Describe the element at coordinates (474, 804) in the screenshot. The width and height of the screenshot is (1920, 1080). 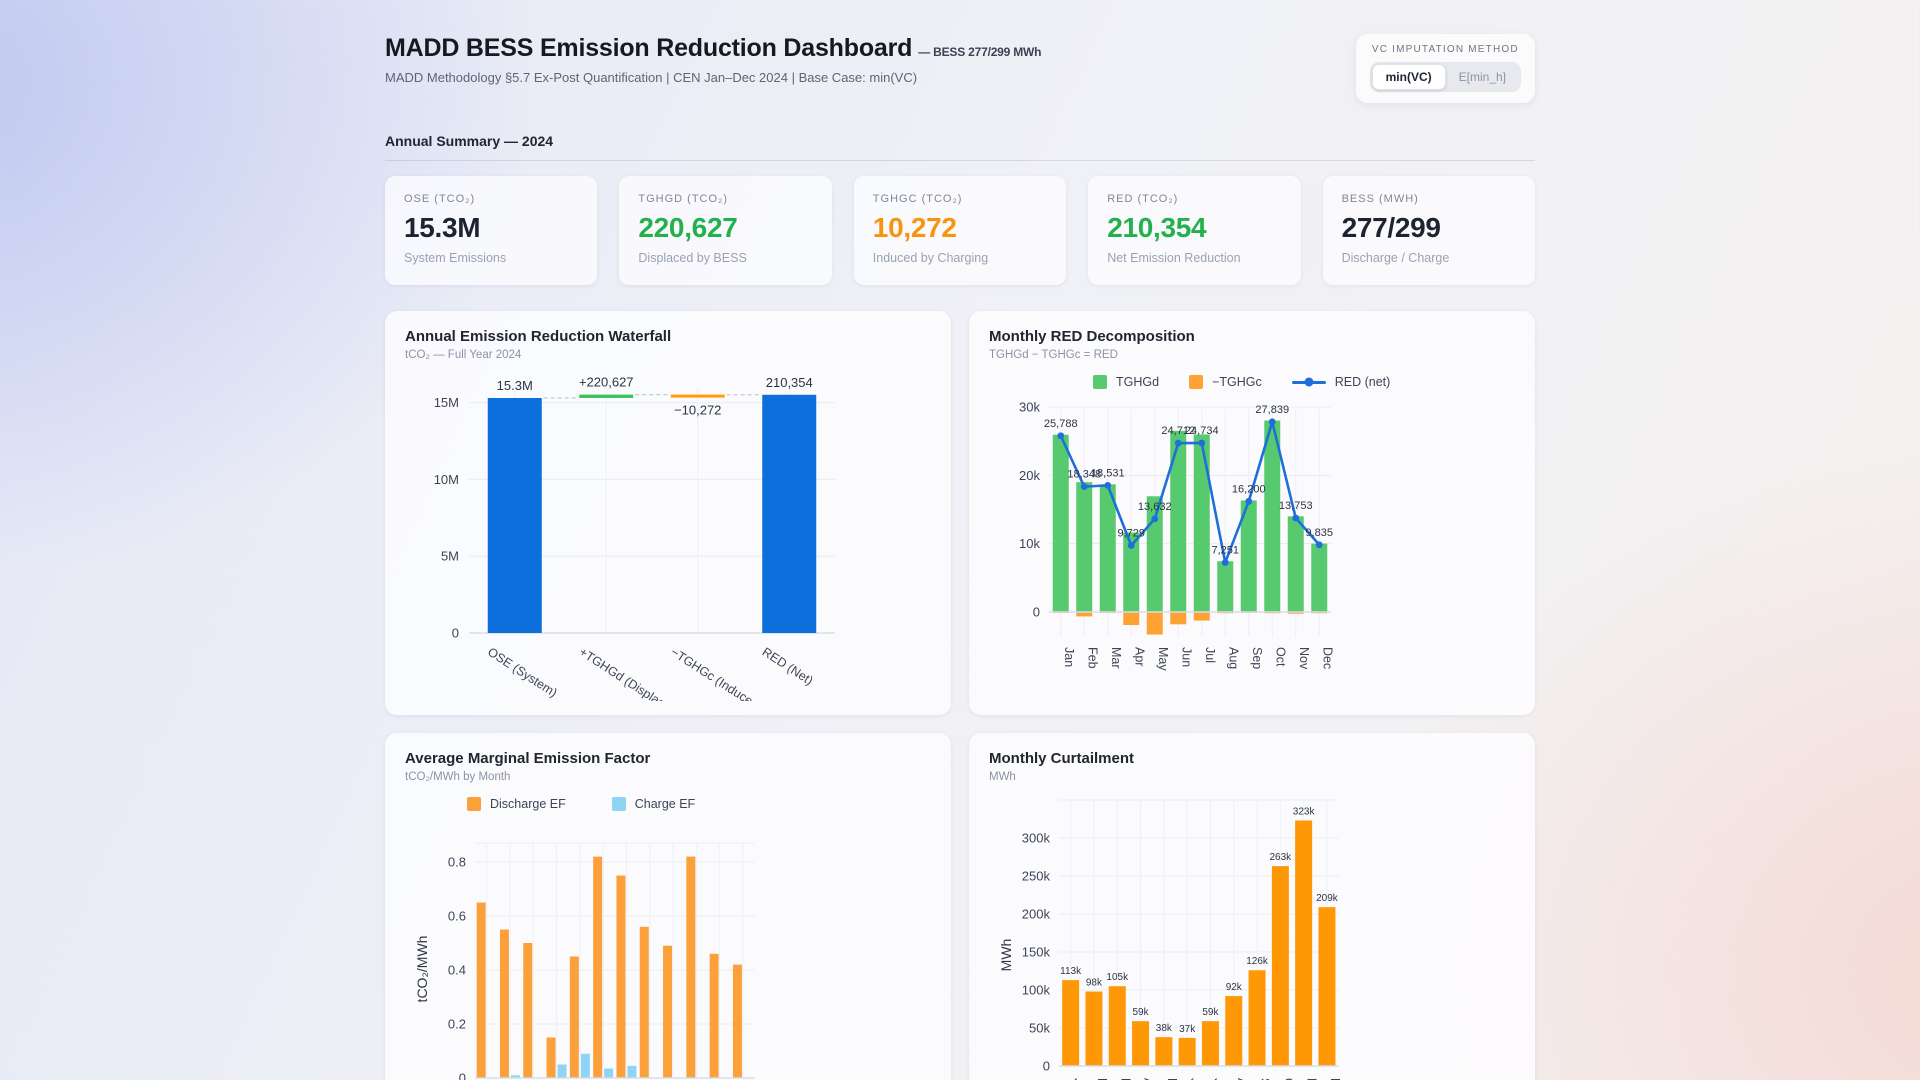
I see `discharge-ef-swatch-icon` at that location.